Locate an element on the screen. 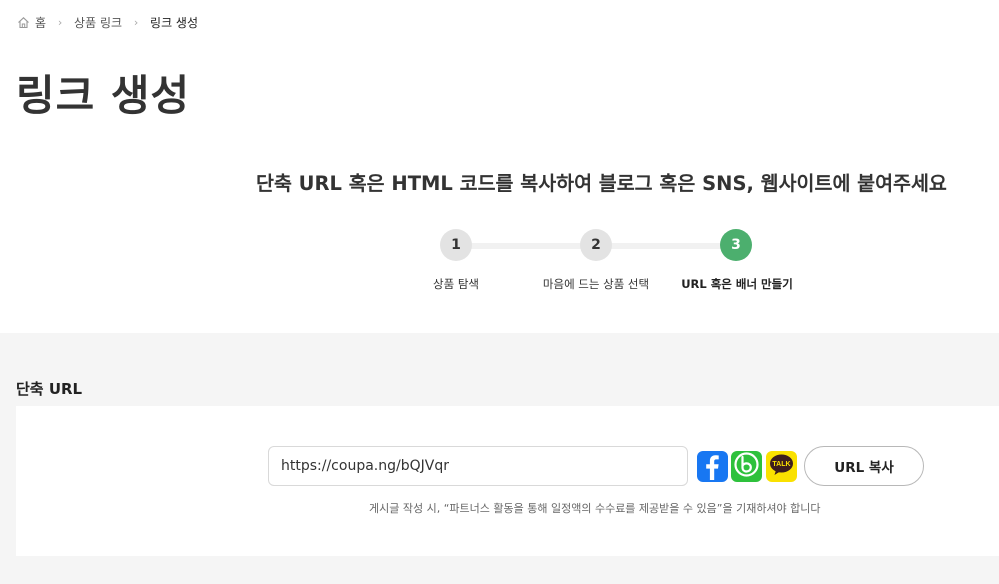  page-title: 링크 생성 is located at coordinates (103, 95).